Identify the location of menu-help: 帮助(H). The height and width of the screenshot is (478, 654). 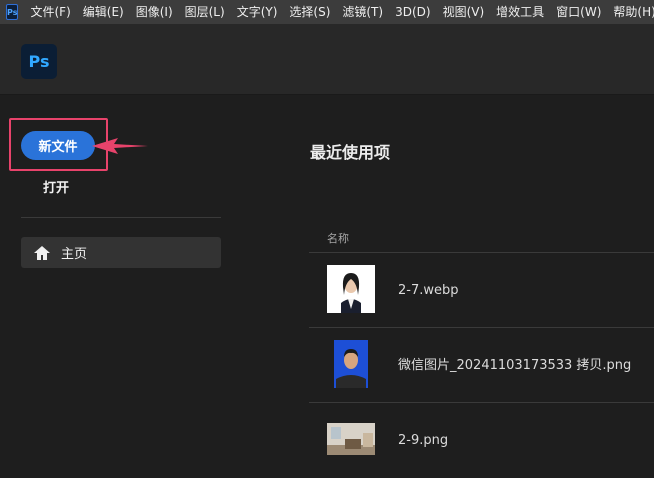
(630, 12).